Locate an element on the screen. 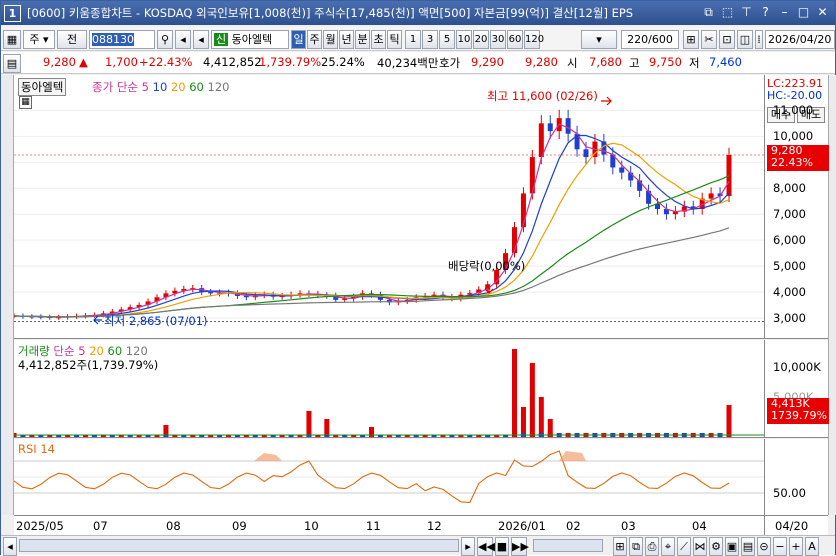  rsi-panel: RSI 14 is located at coordinates (388, 477).